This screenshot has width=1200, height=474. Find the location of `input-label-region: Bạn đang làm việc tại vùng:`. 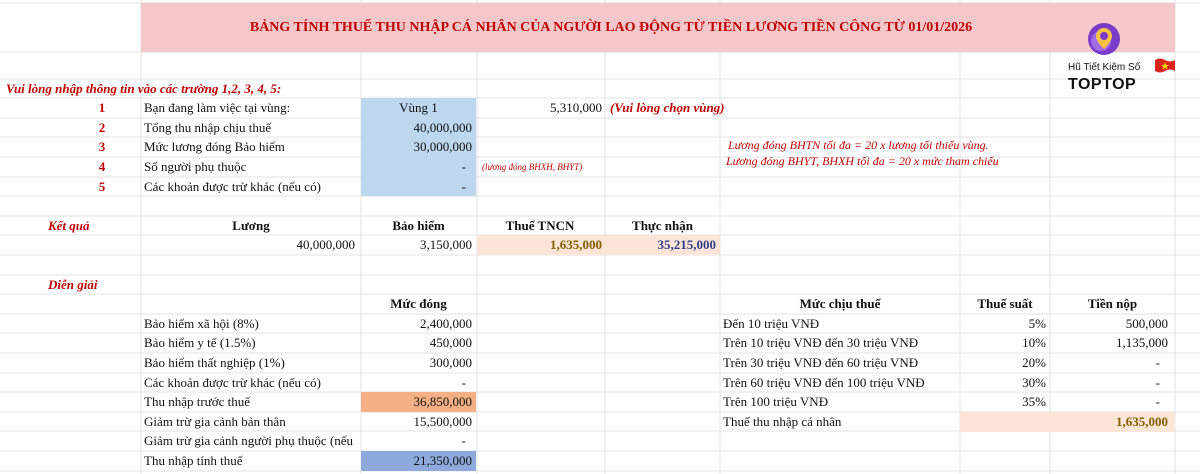

input-label-region: Bạn đang làm việc tại vùng: is located at coordinates (217, 107).